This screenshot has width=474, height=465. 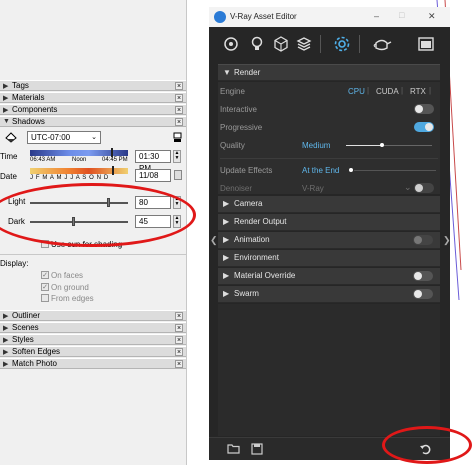 I want to click on frame-buffer-icon, so click(x=426, y=44).